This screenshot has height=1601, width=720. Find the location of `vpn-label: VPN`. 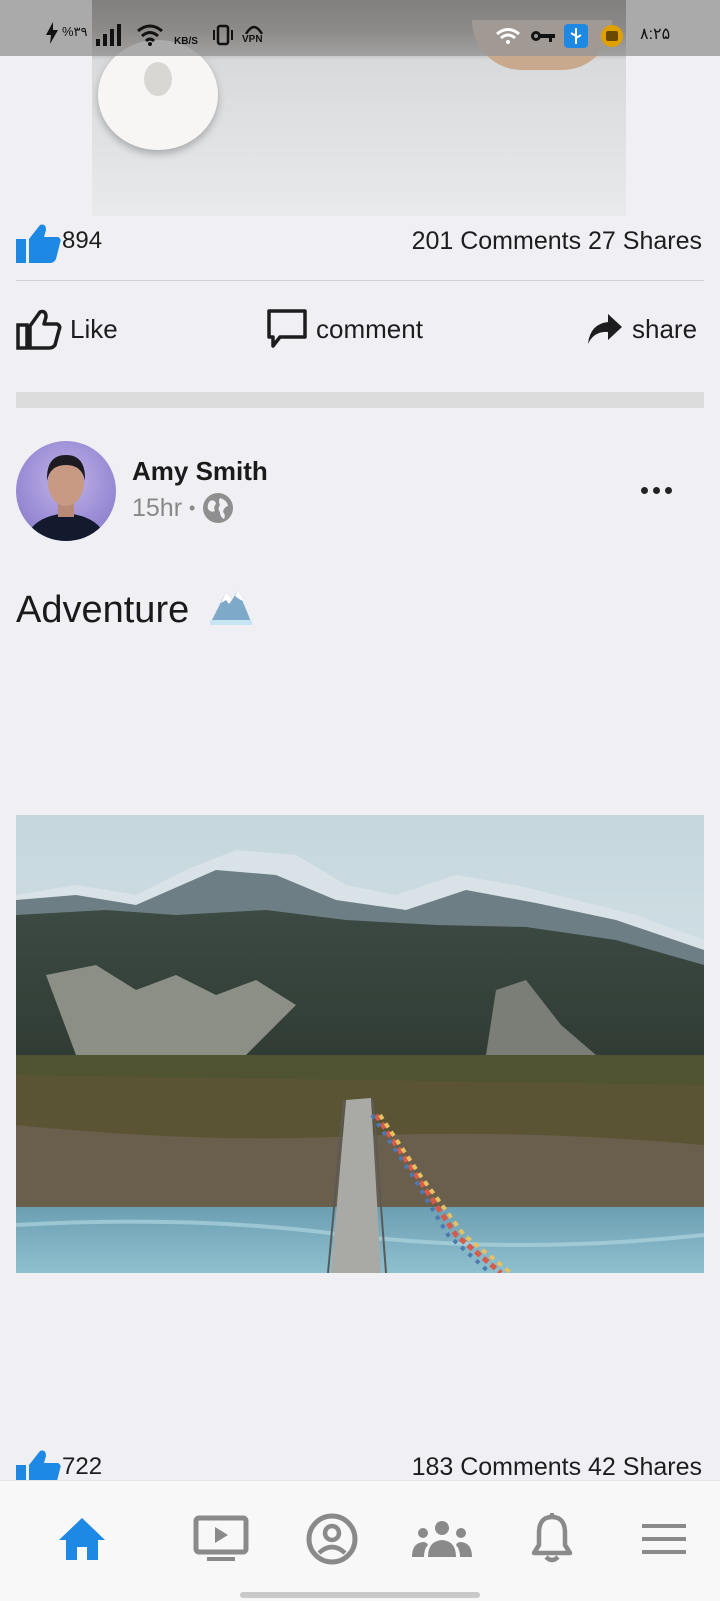

vpn-label: VPN is located at coordinates (252, 39).